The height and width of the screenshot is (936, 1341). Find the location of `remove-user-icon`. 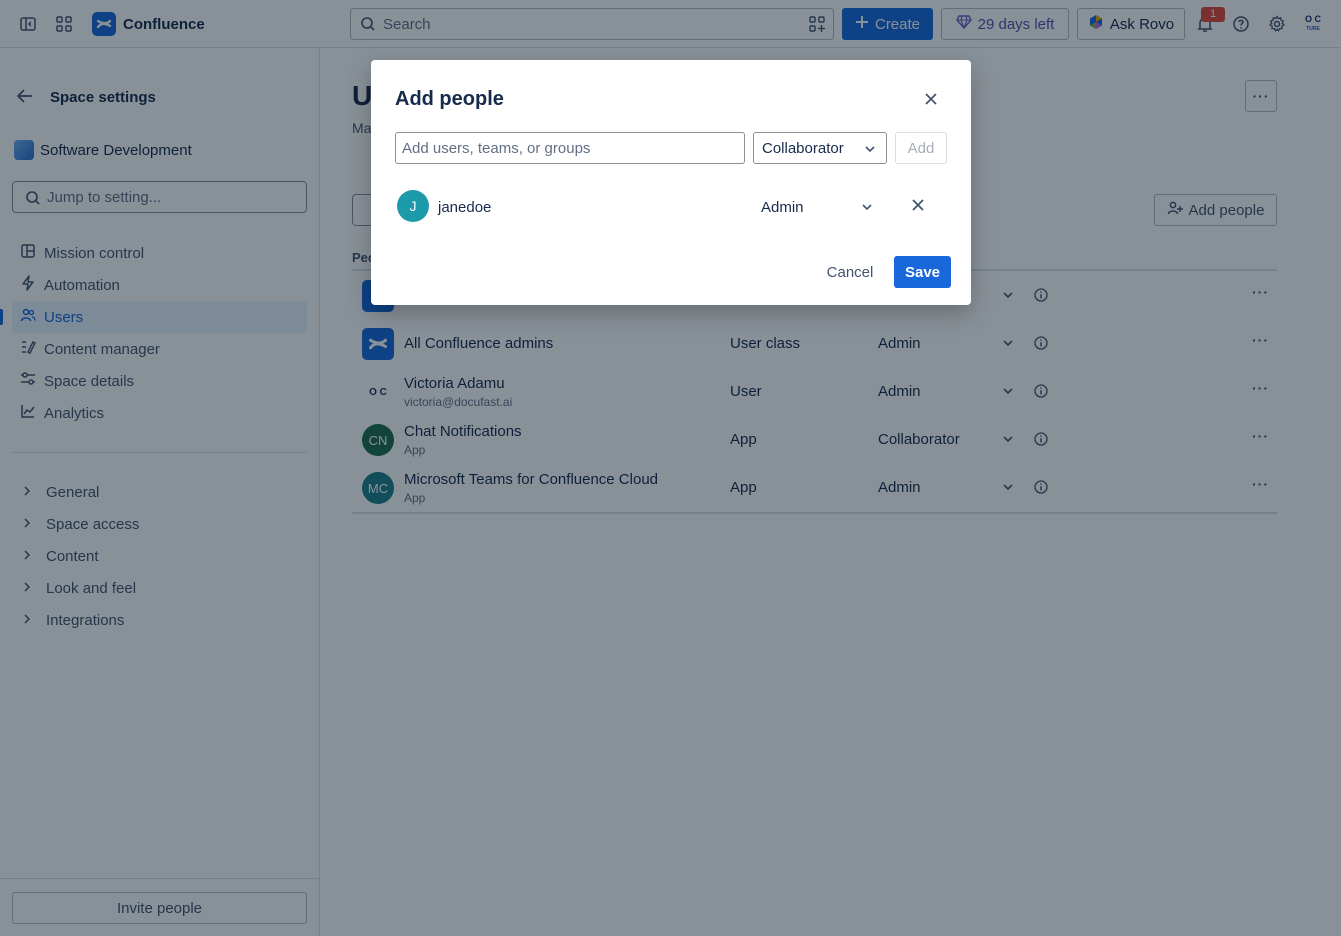

remove-user-icon is located at coordinates (918, 206).